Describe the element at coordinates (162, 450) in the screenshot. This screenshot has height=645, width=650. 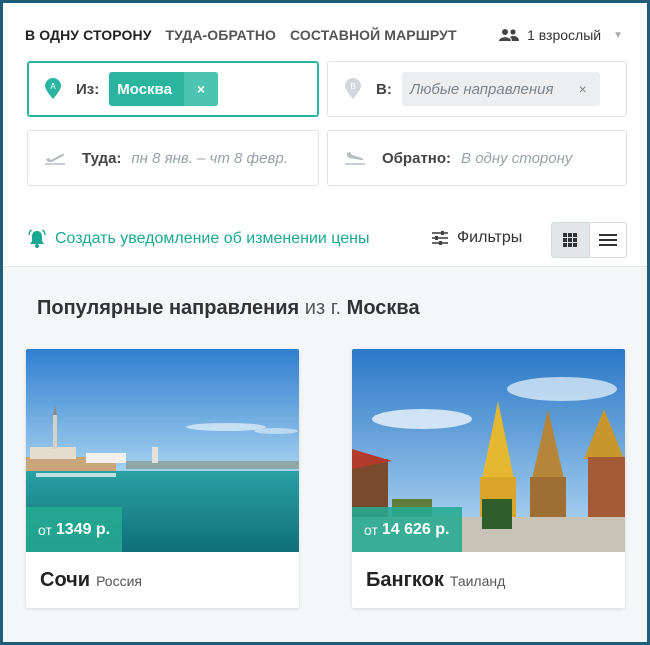
I see `sochi-photo: от 1349 р.` at that location.